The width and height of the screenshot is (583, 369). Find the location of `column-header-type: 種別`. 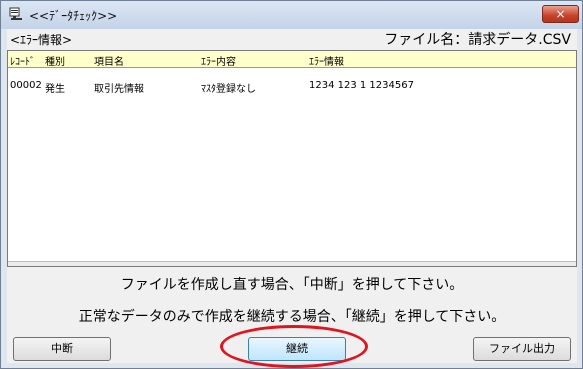

column-header-type: 種別 is located at coordinates (55, 60).